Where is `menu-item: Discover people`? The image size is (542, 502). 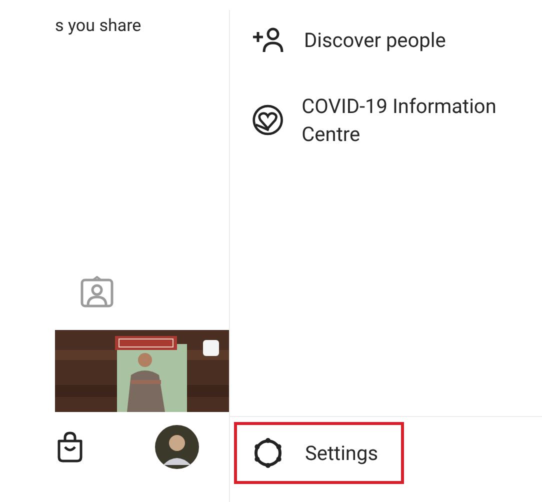 menu-item: Discover people is located at coordinates (386, 40).